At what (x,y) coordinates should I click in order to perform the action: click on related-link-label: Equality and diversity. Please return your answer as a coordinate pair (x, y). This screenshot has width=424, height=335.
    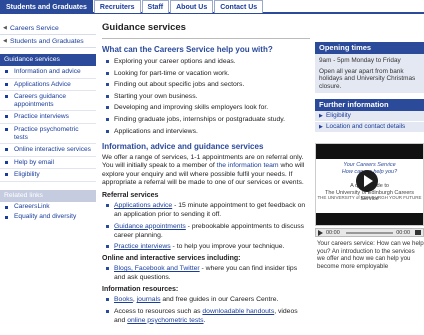
    Looking at the image, I should click on (45, 216).